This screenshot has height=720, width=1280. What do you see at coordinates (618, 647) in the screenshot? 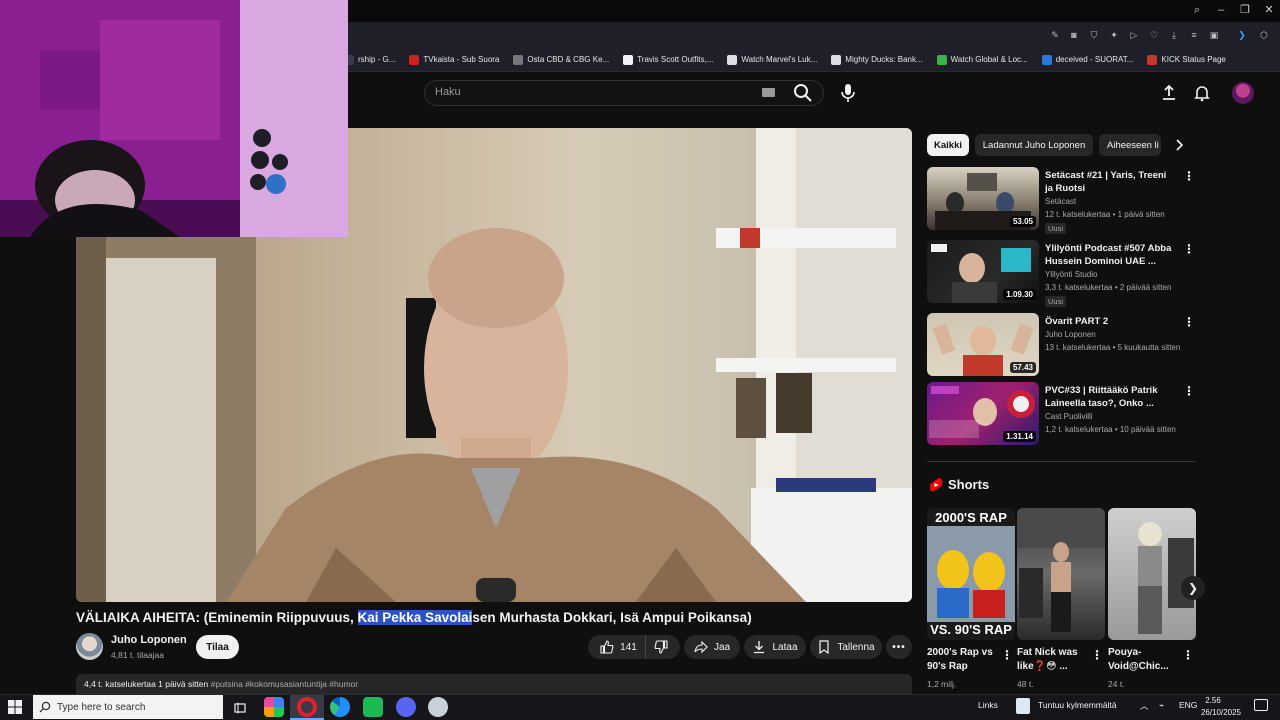
I see `like-button: 141` at bounding box center [618, 647].